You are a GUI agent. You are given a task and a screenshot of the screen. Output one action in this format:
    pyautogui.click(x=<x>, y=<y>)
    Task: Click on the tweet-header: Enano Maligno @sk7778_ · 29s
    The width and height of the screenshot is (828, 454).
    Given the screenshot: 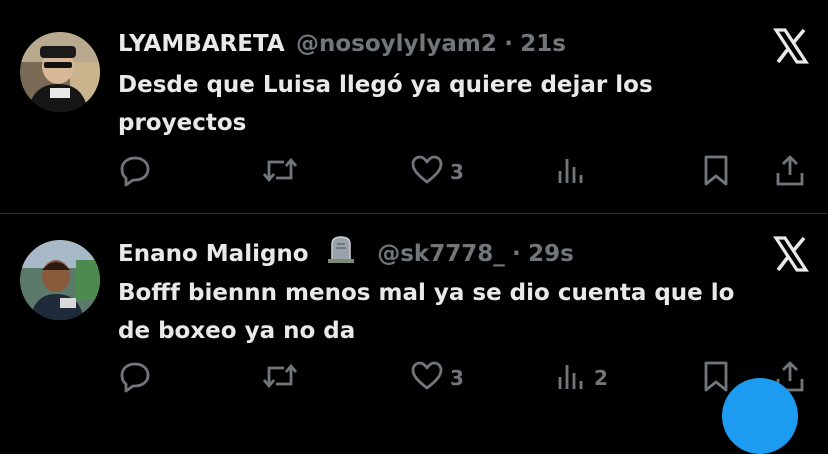 What is the action you would take?
    pyautogui.click(x=346, y=253)
    